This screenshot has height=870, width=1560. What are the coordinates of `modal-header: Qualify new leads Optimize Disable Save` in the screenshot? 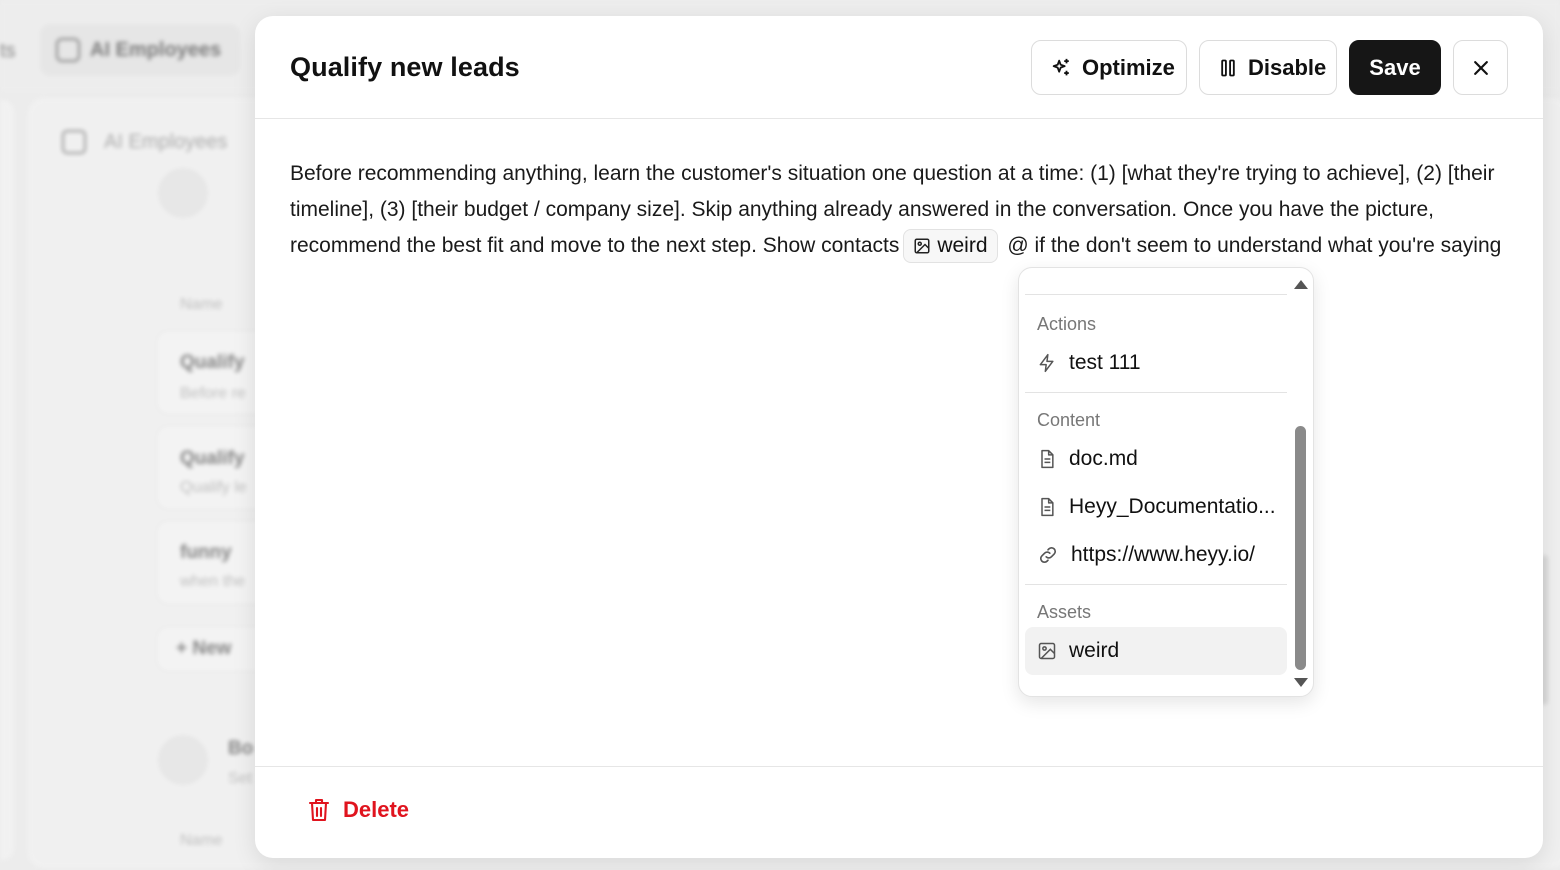 It's located at (899, 67).